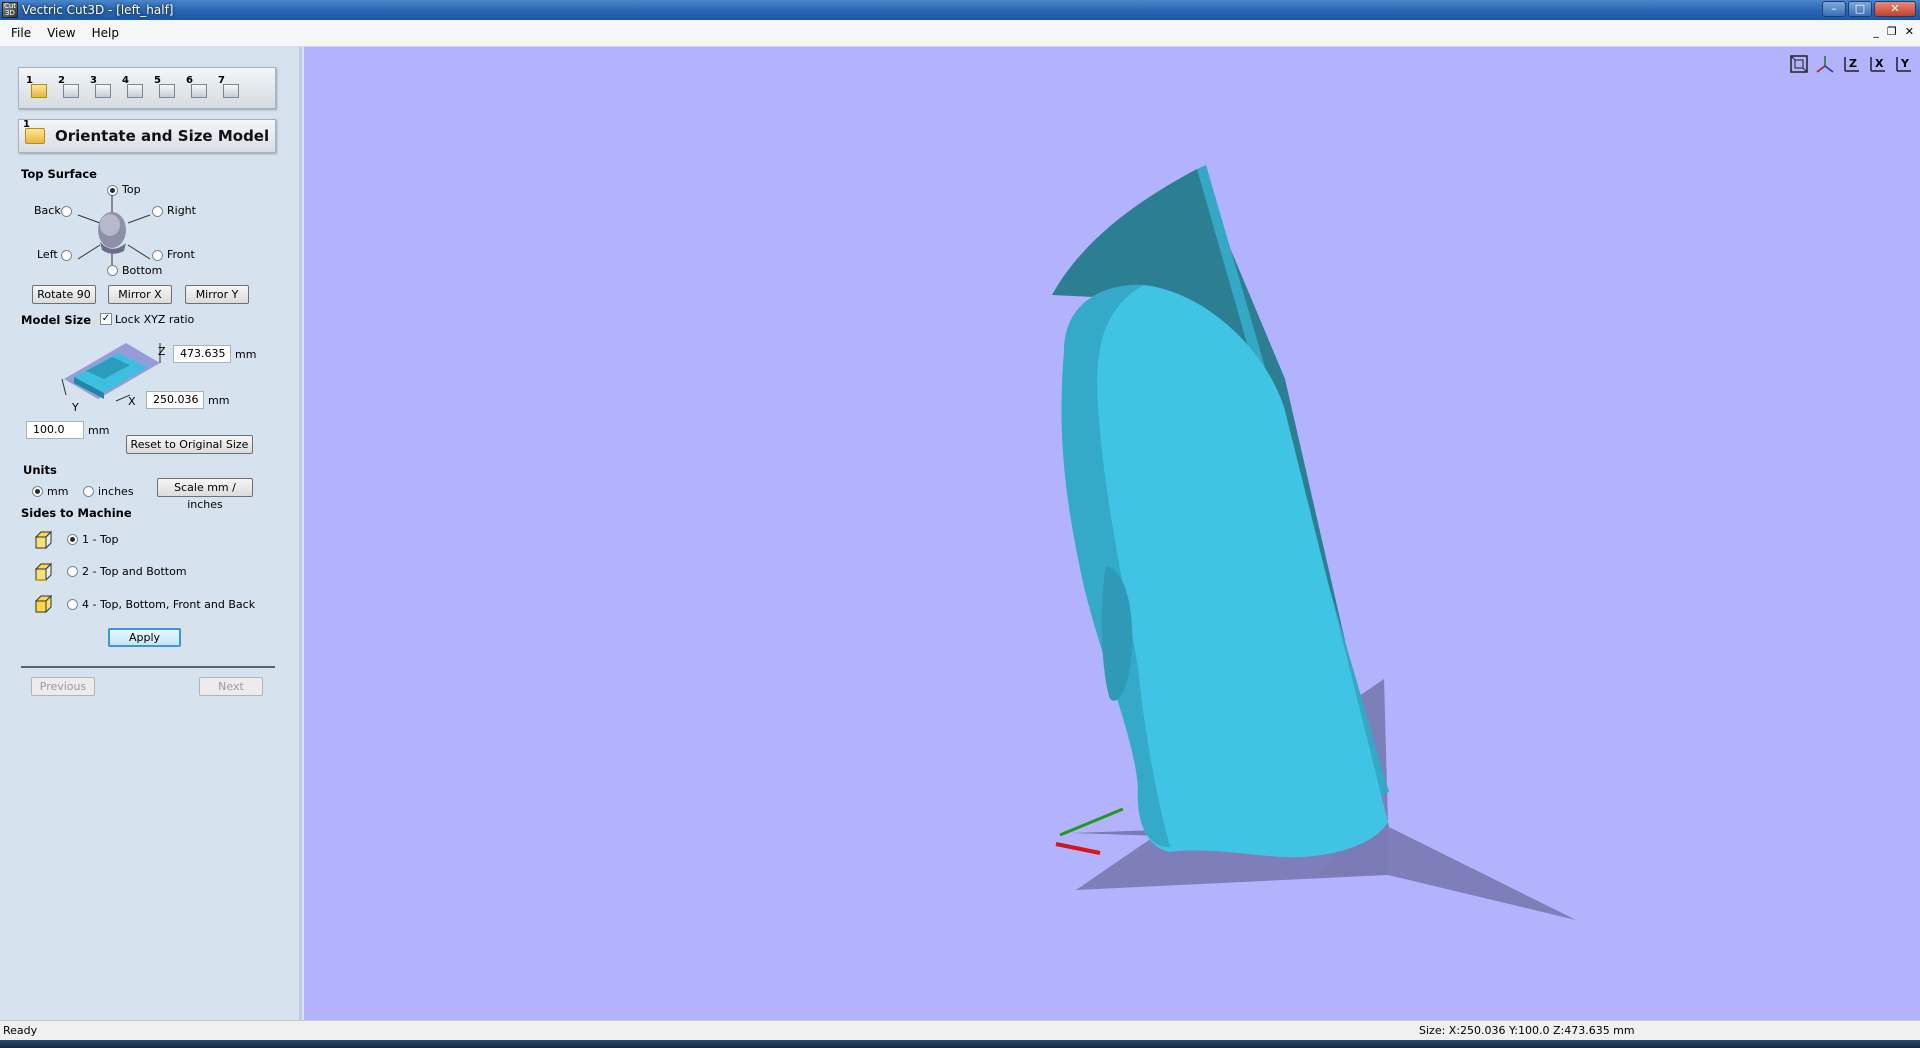 The height and width of the screenshot is (1048, 1920). I want to click on two-sides-cube-icon, so click(43, 572).